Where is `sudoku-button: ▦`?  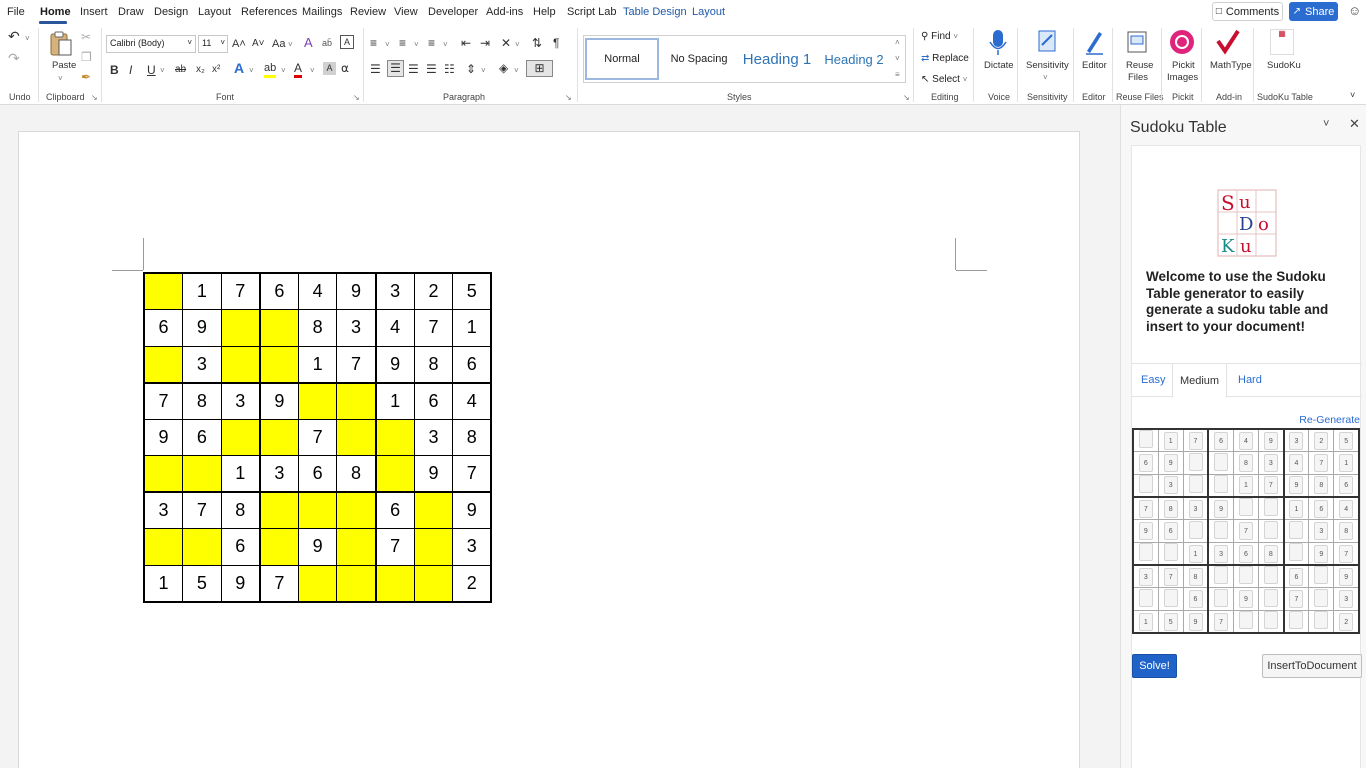 sudoku-button: ▦ is located at coordinates (1282, 42).